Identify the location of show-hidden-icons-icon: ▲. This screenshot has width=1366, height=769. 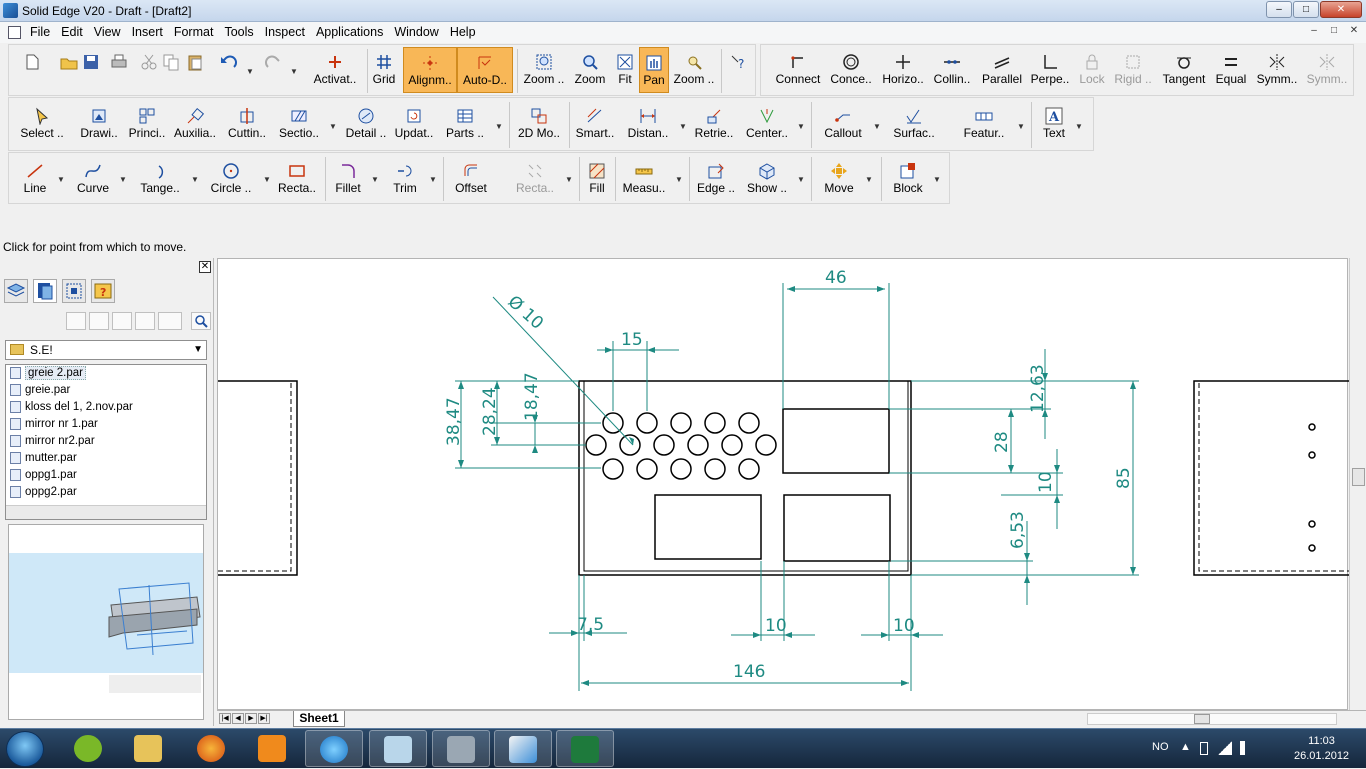
(1185, 747).